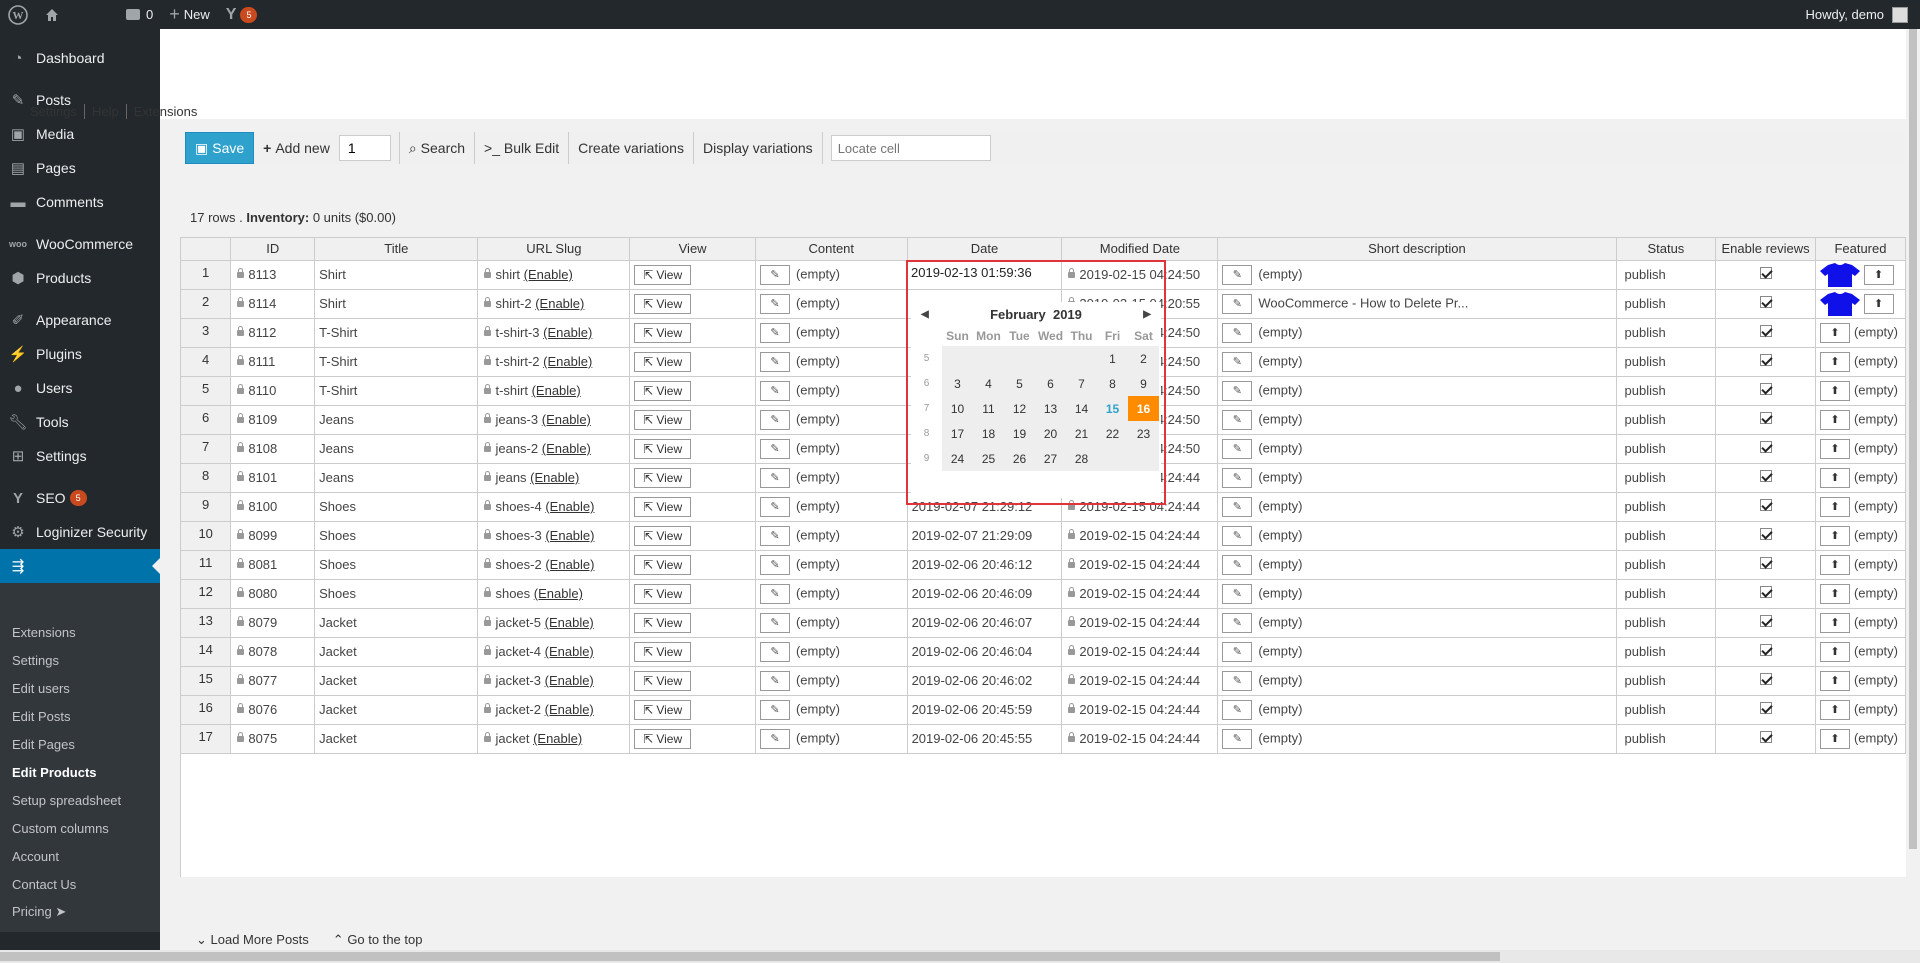 The height and width of the screenshot is (963, 1920). I want to click on sidebar-item-comments: ▬ Comments, so click(80, 202).